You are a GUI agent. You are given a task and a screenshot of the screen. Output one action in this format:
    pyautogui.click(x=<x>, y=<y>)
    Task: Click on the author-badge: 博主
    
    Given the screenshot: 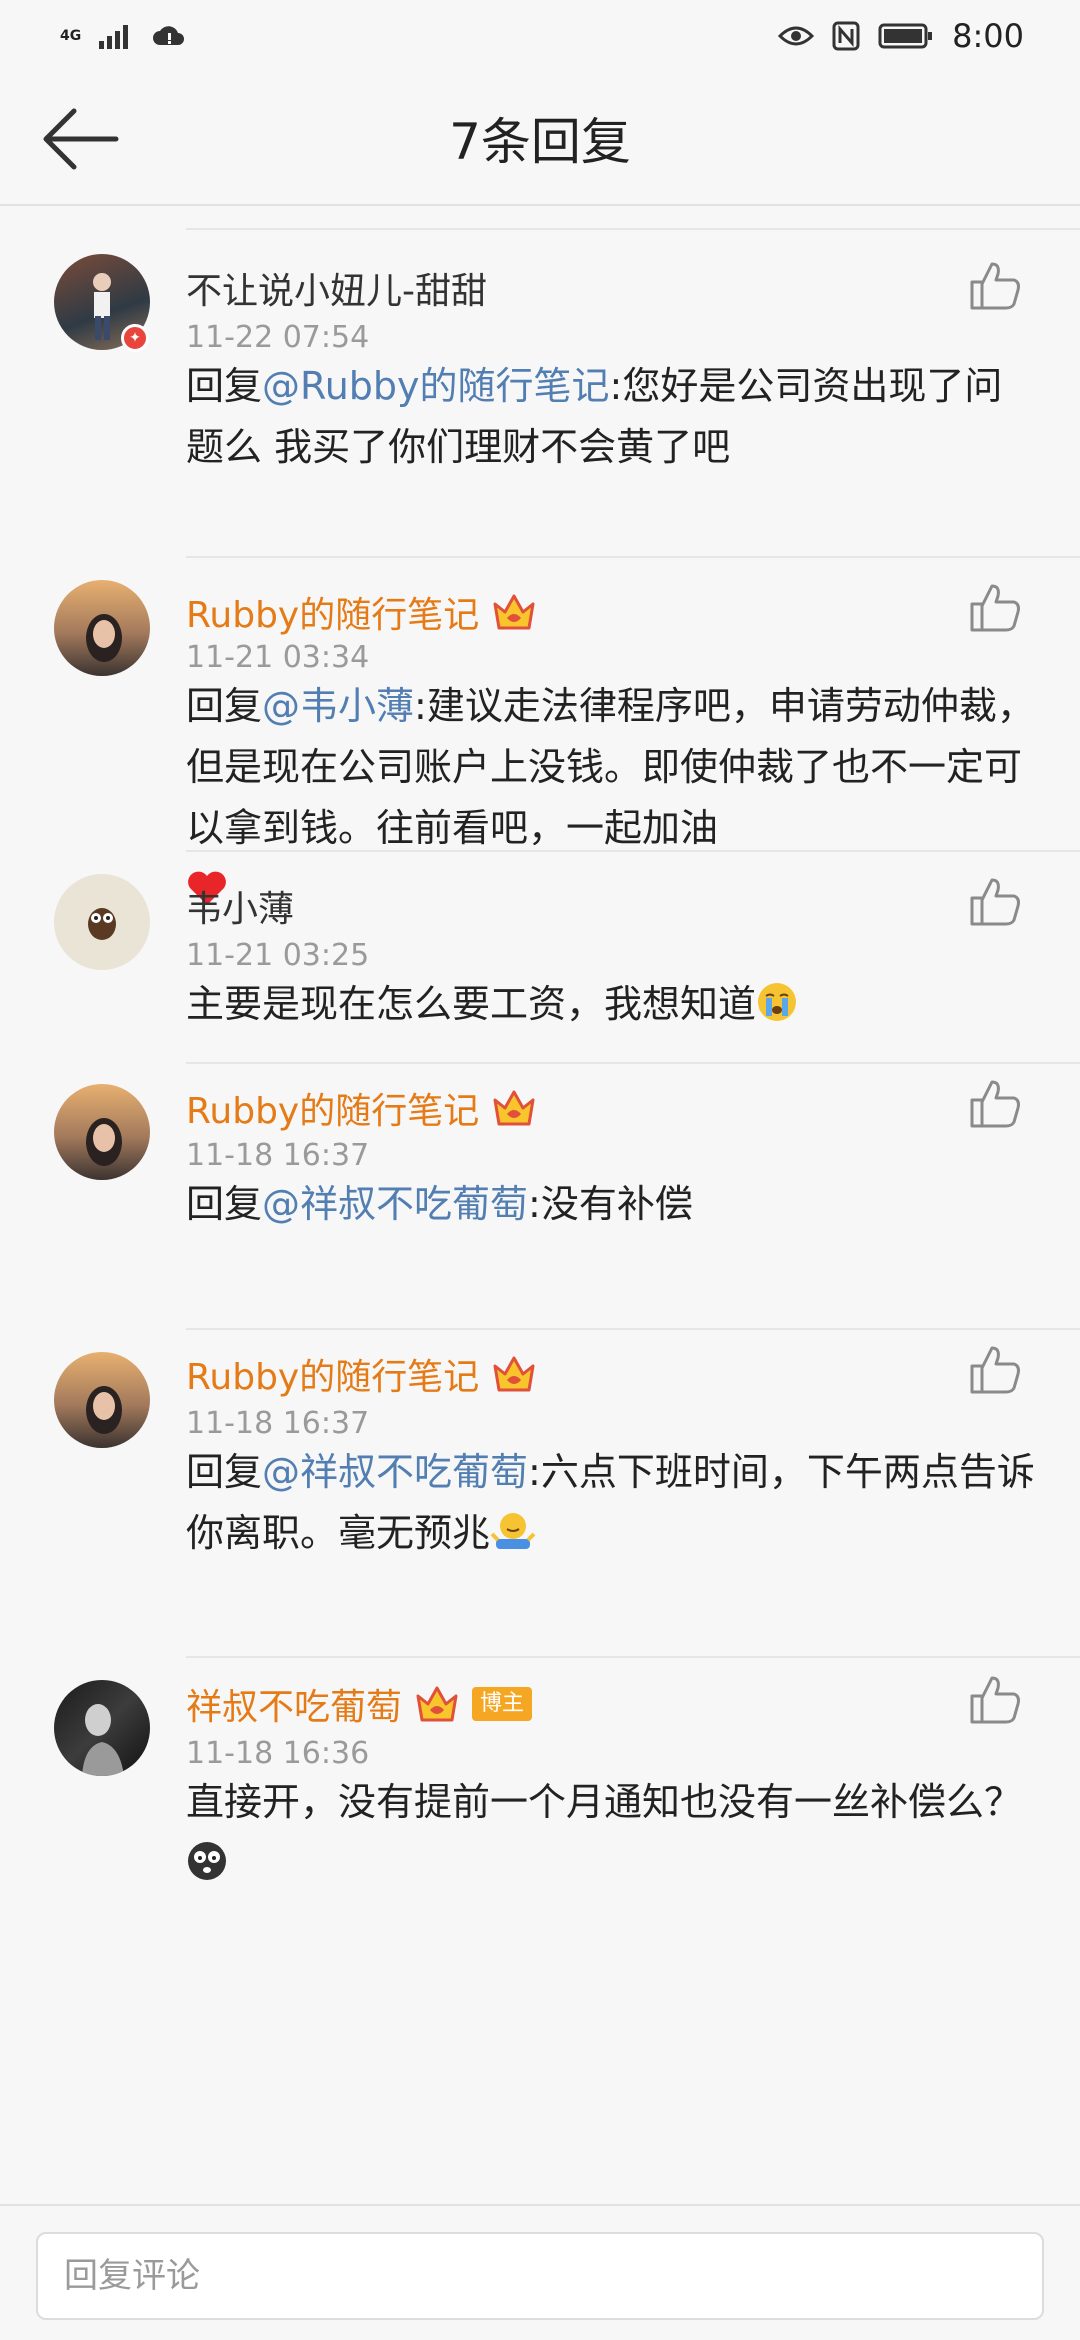 What is the action you would take?
    pyautogui.click(x=502, y=1704)
    